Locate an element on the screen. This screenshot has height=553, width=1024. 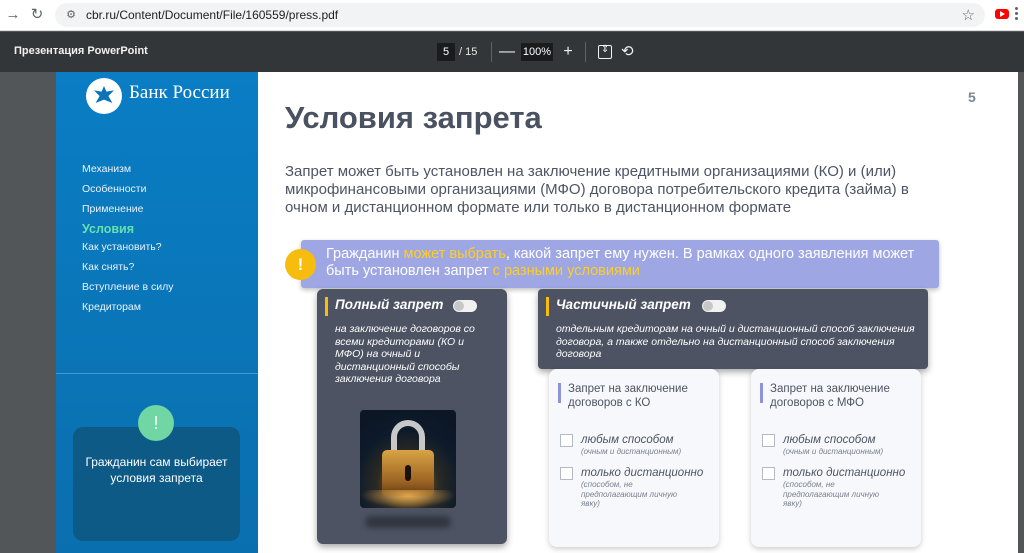
site-settings-icon: ⚙ is located at coordinates (71, 15).